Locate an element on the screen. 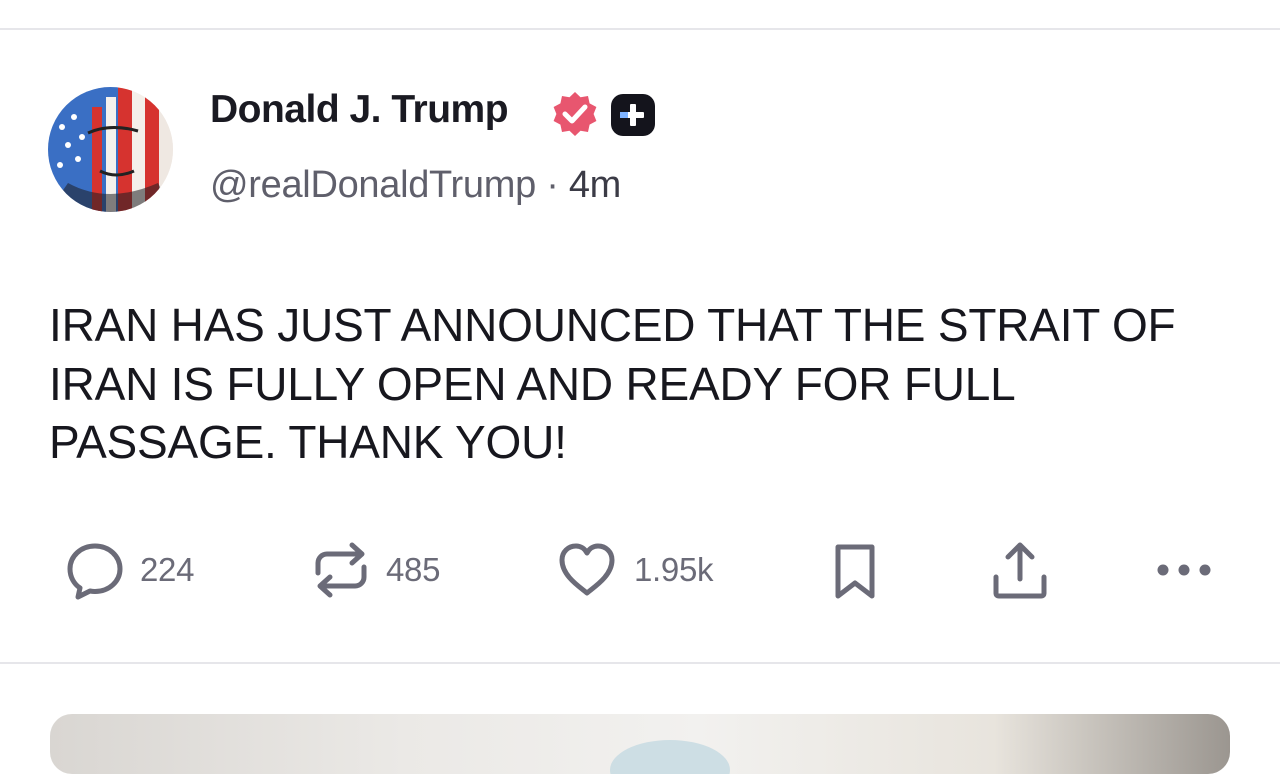 This screenshot has width=1280, height=774. share-button is located at coordinates (1020, 570).